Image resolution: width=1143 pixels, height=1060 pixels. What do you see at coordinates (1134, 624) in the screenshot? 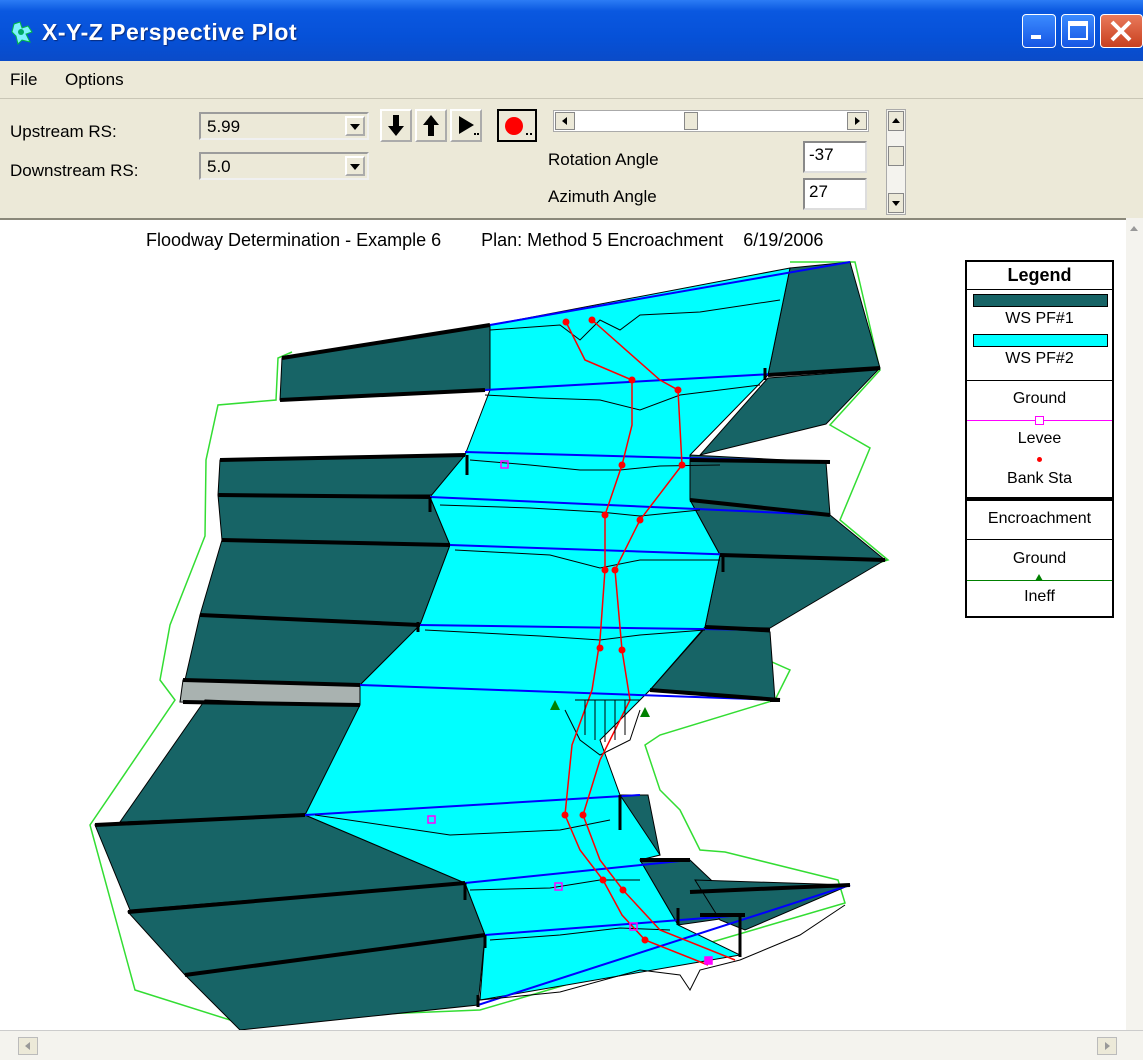
I see `plot-vertical-scrollbar` at bounding box center [1134, 624].